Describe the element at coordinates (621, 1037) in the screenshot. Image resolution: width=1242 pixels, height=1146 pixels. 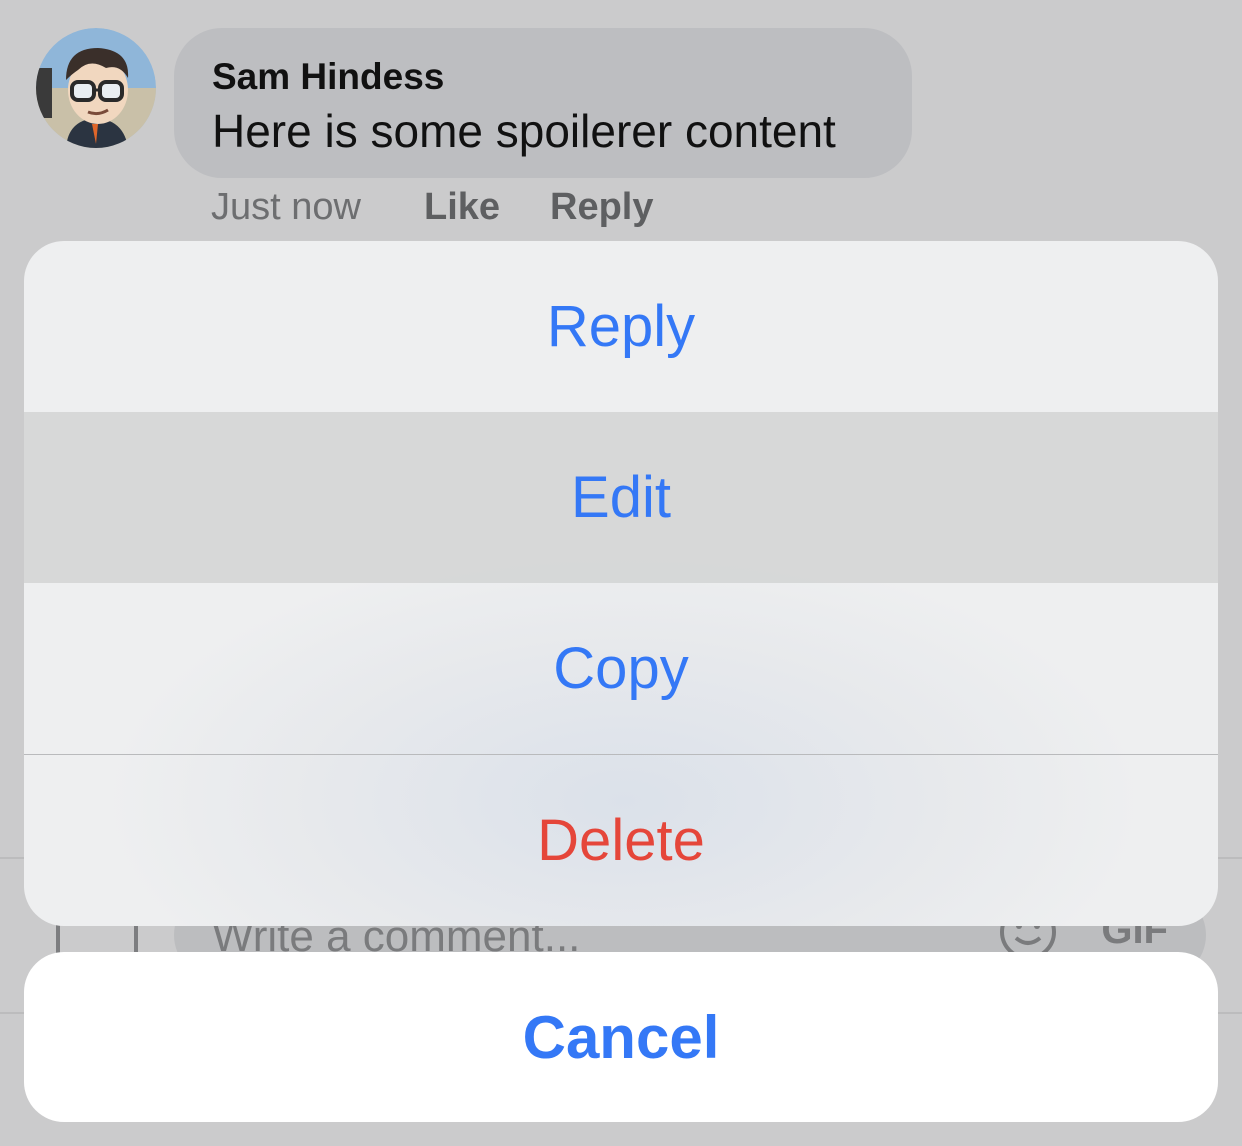
I see `cancel-button: Cancel` at that location.